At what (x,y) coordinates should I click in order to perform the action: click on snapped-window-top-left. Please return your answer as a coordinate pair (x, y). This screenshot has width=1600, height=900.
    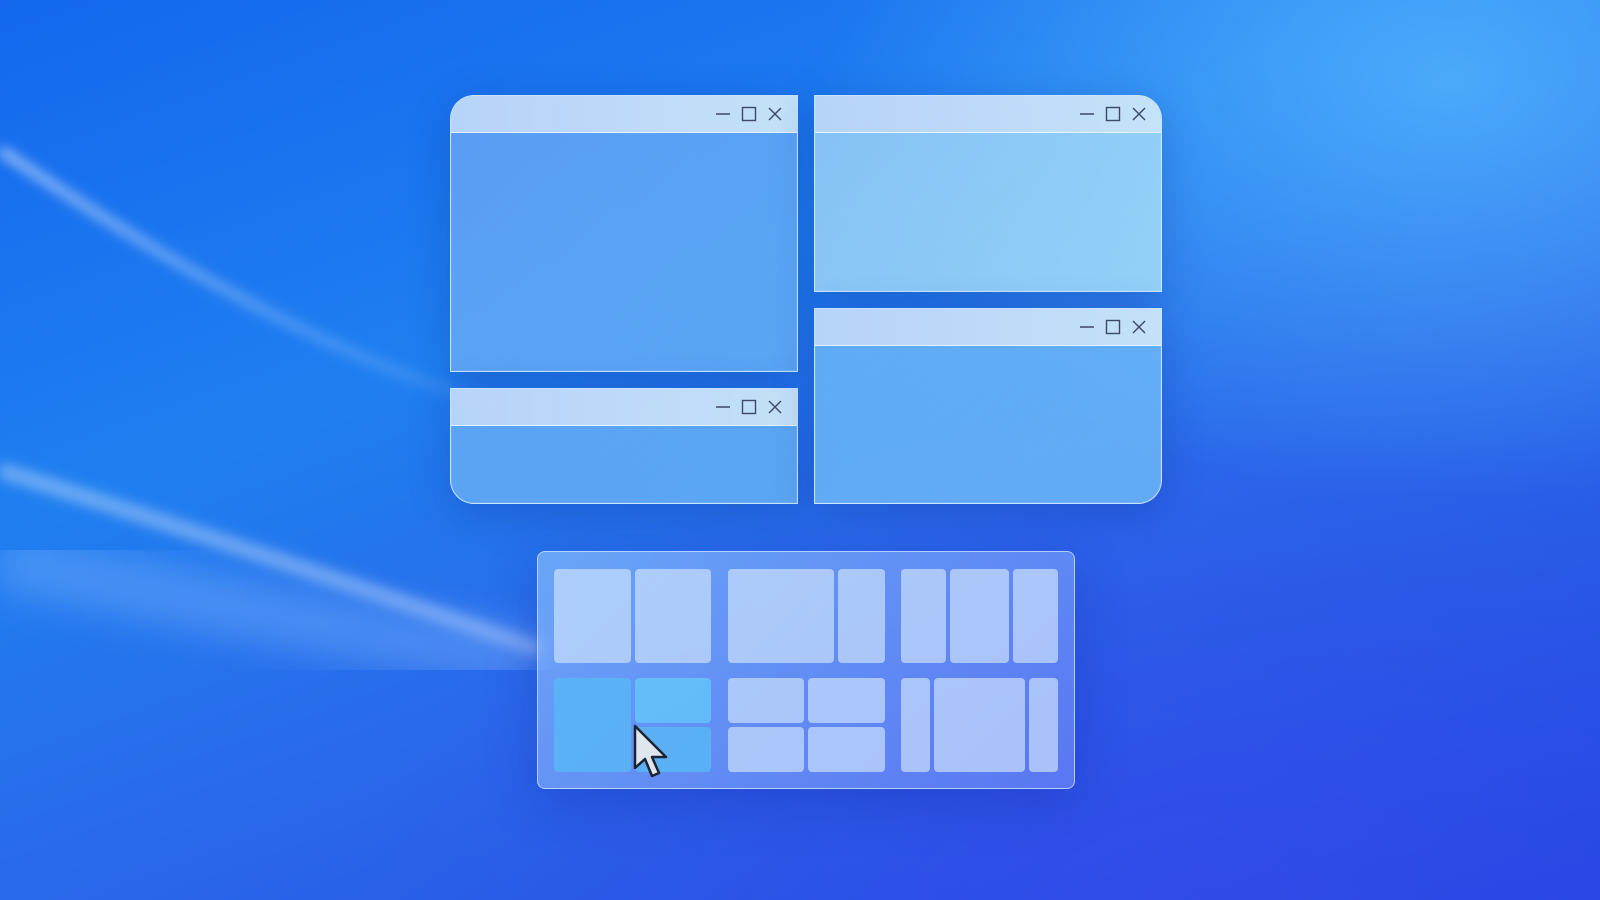
    Looking at the image, I should click on (624, 233).